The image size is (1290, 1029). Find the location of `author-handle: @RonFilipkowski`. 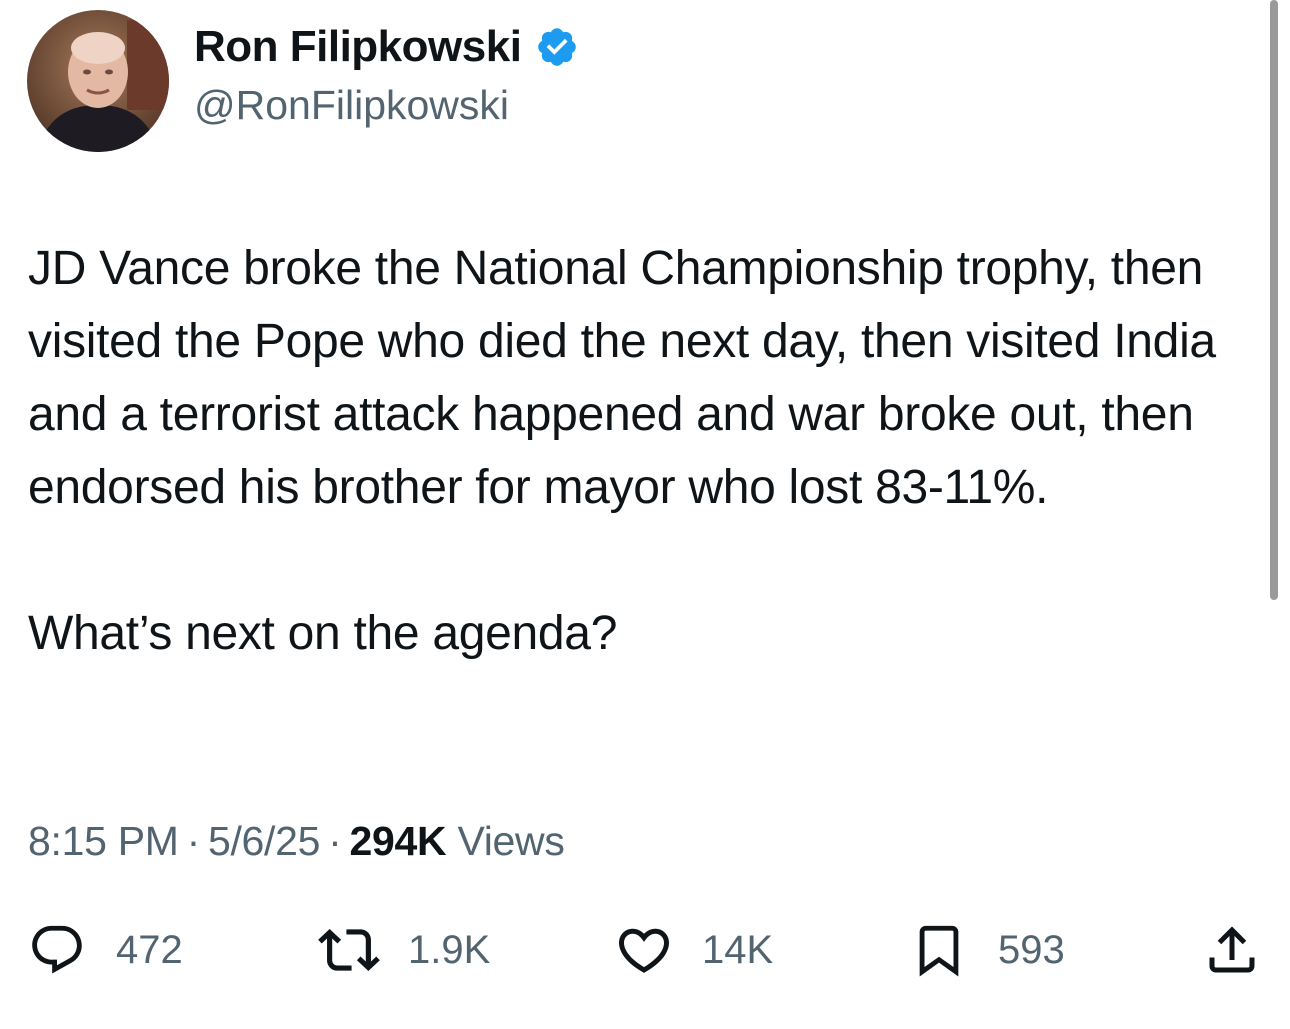

author-handle: @RonFilipkowski is located at coordinates (386, 105).